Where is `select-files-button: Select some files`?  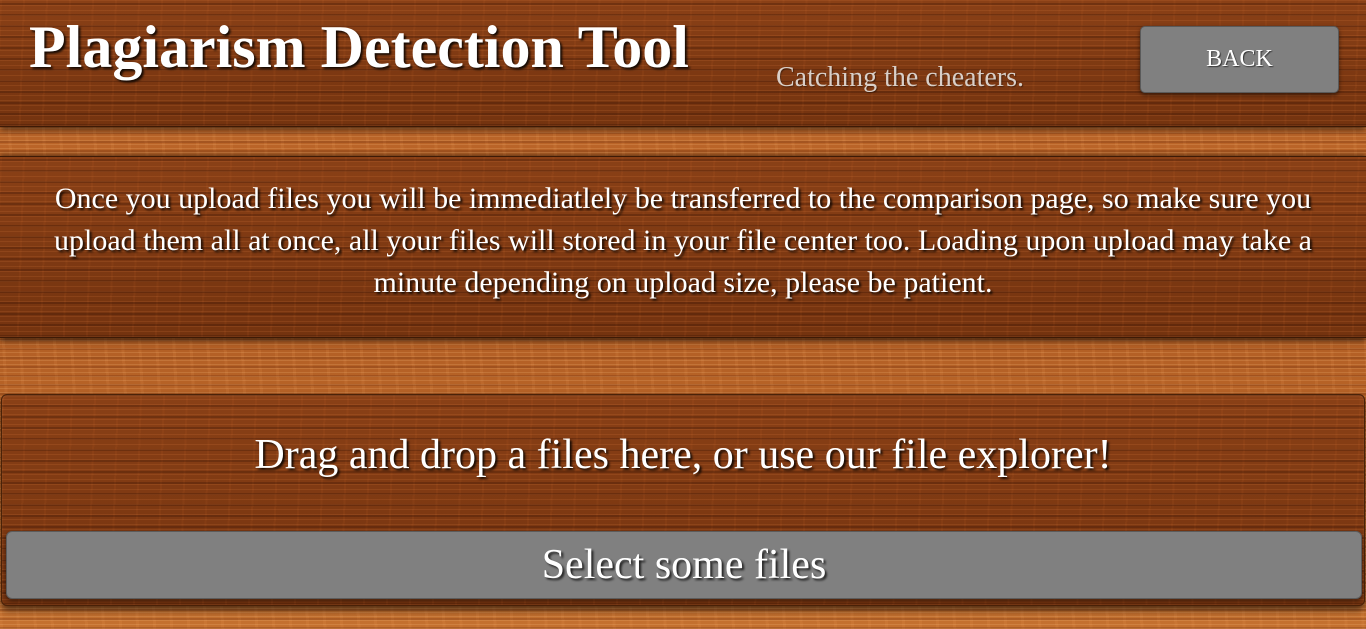 select-files-button: Select some files is located at coordinates (684, 565).